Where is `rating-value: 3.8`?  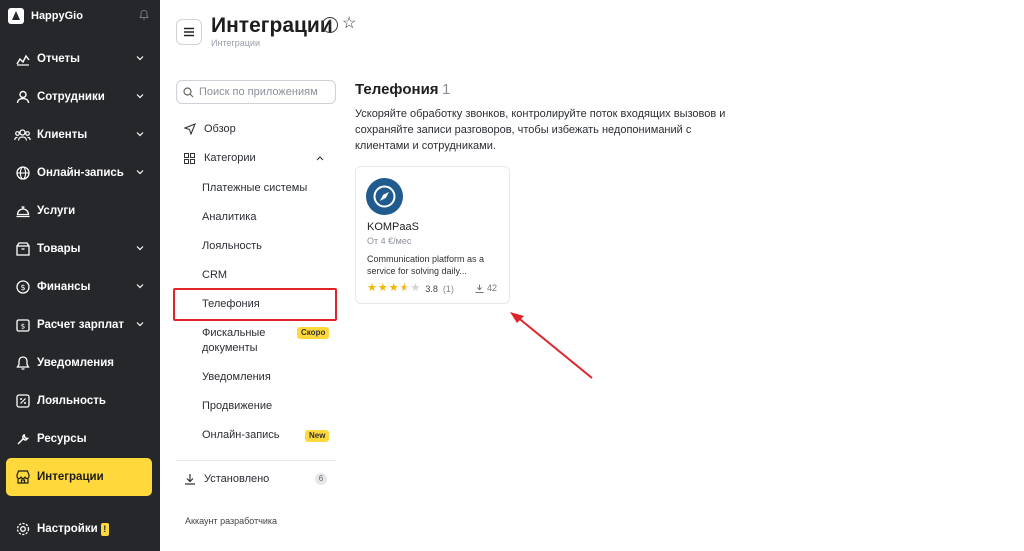
rating-value: 3.8 is located at coordinates (431, 288).